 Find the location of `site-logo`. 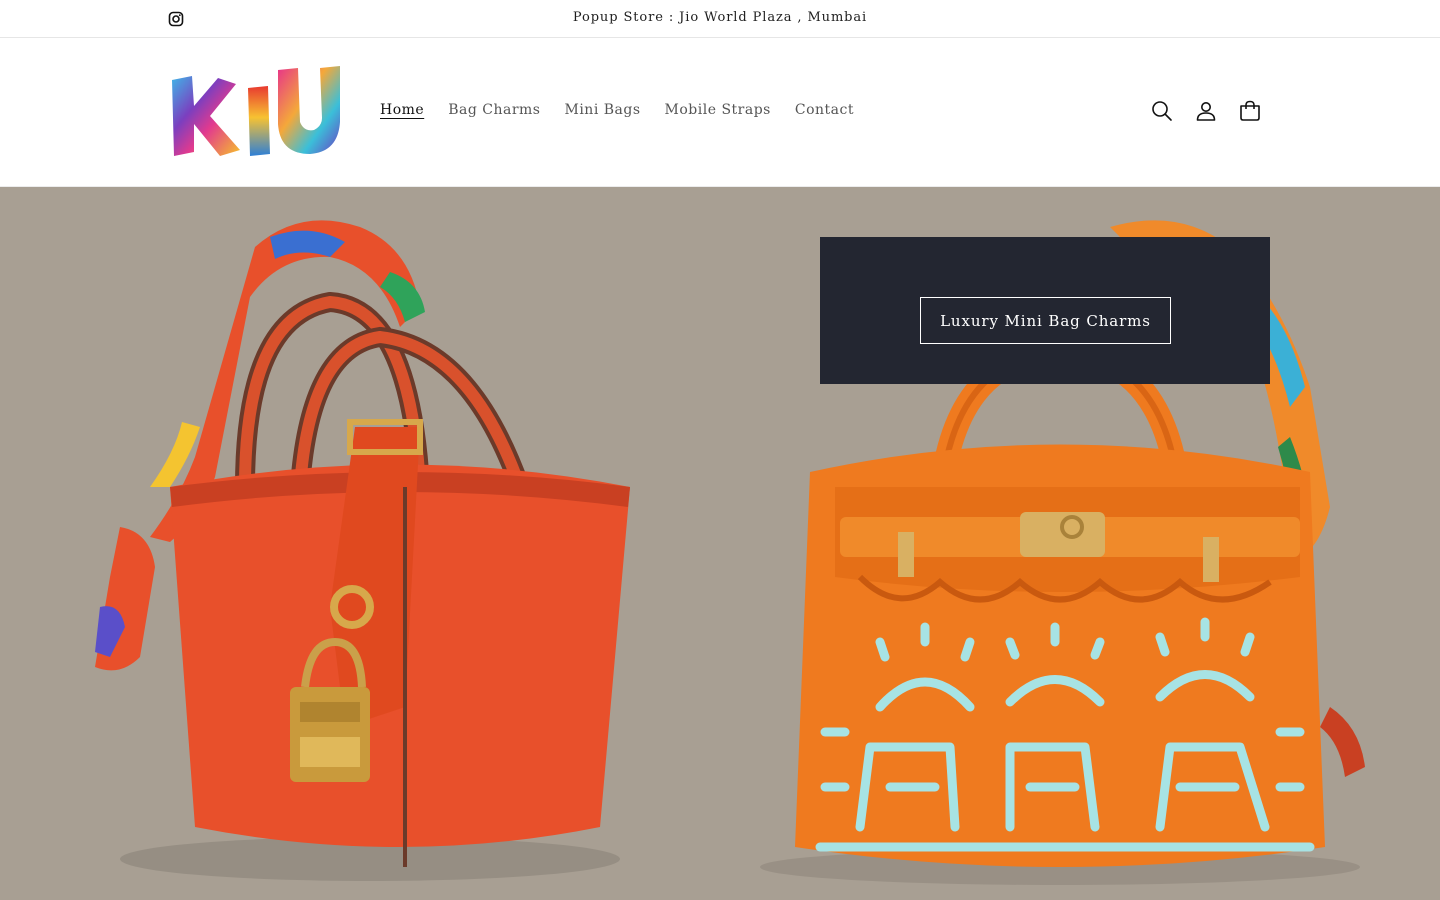

site-logo is located at coordinates (255, 113).